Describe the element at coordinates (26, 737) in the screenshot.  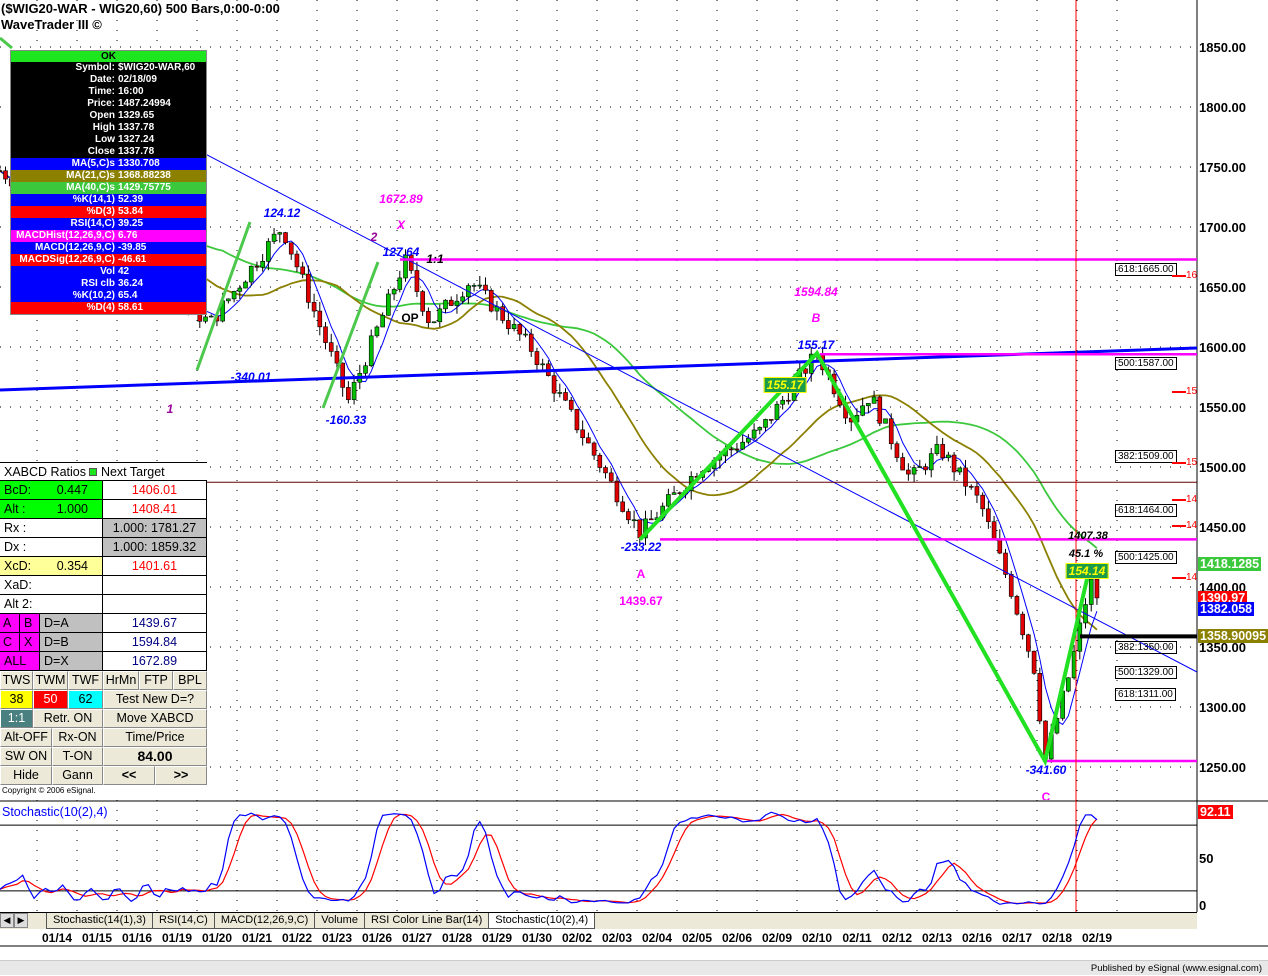
I see `alt-off-button: Alt-OFF` at that location.